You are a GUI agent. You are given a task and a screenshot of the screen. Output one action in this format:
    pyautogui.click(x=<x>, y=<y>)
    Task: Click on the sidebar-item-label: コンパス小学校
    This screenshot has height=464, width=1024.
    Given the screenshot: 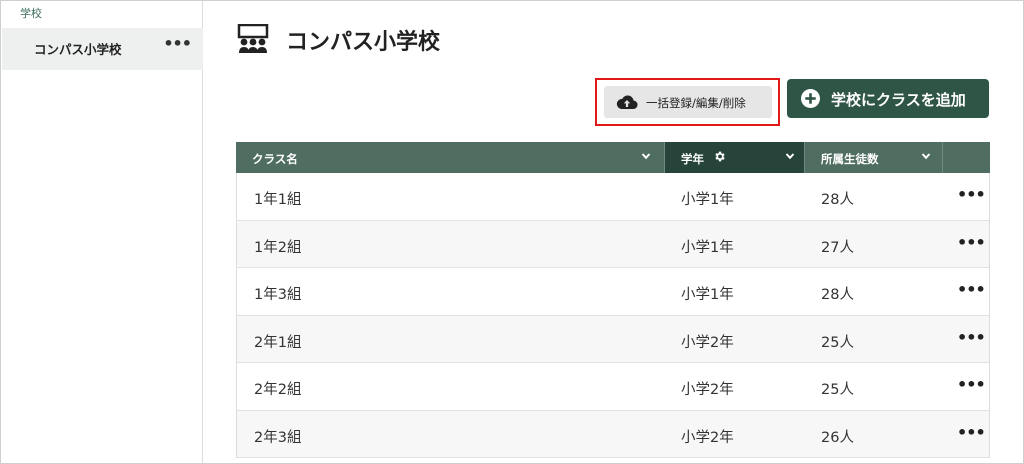 What is the action you would take?
    pyautogui.click(x=78, y=49)
    